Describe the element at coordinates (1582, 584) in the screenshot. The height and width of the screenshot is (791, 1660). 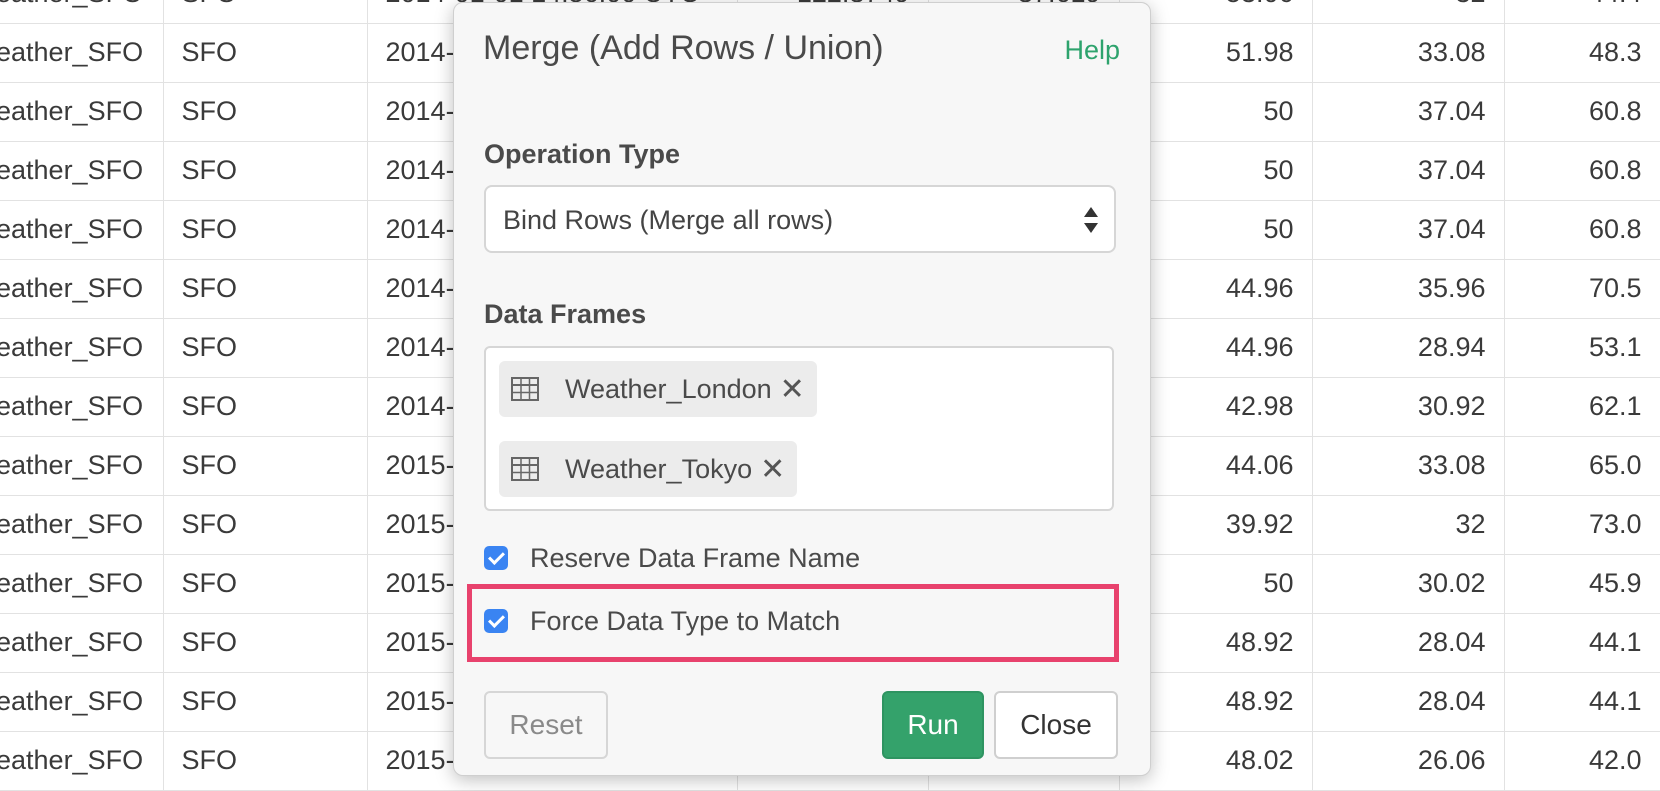
I see `table-cell: 45.9` at that location.